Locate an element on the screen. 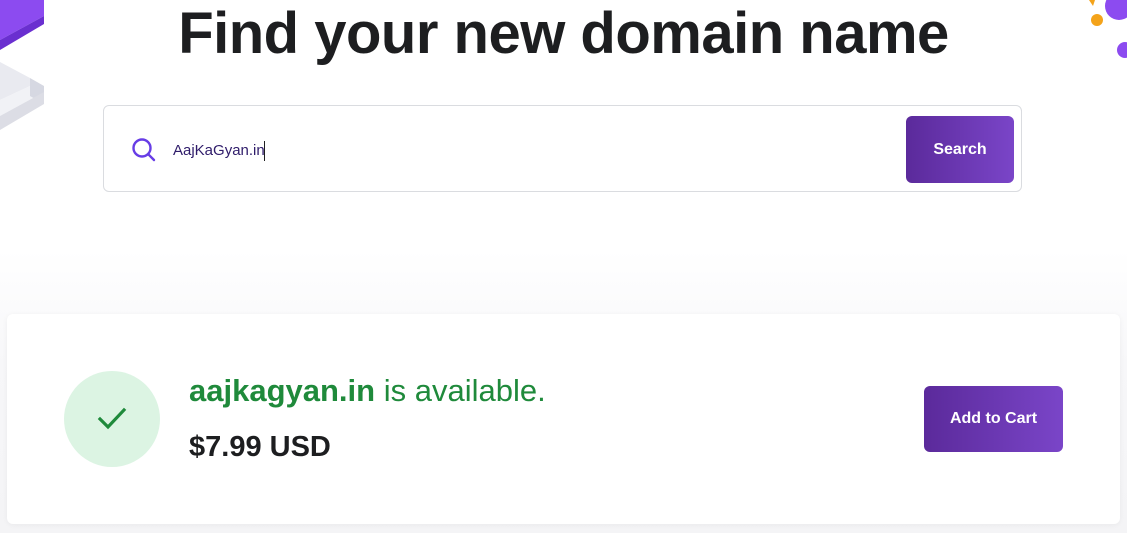 This screenshot has width=1127, height=533. available-status-badge is located at coordinates (112, 419).